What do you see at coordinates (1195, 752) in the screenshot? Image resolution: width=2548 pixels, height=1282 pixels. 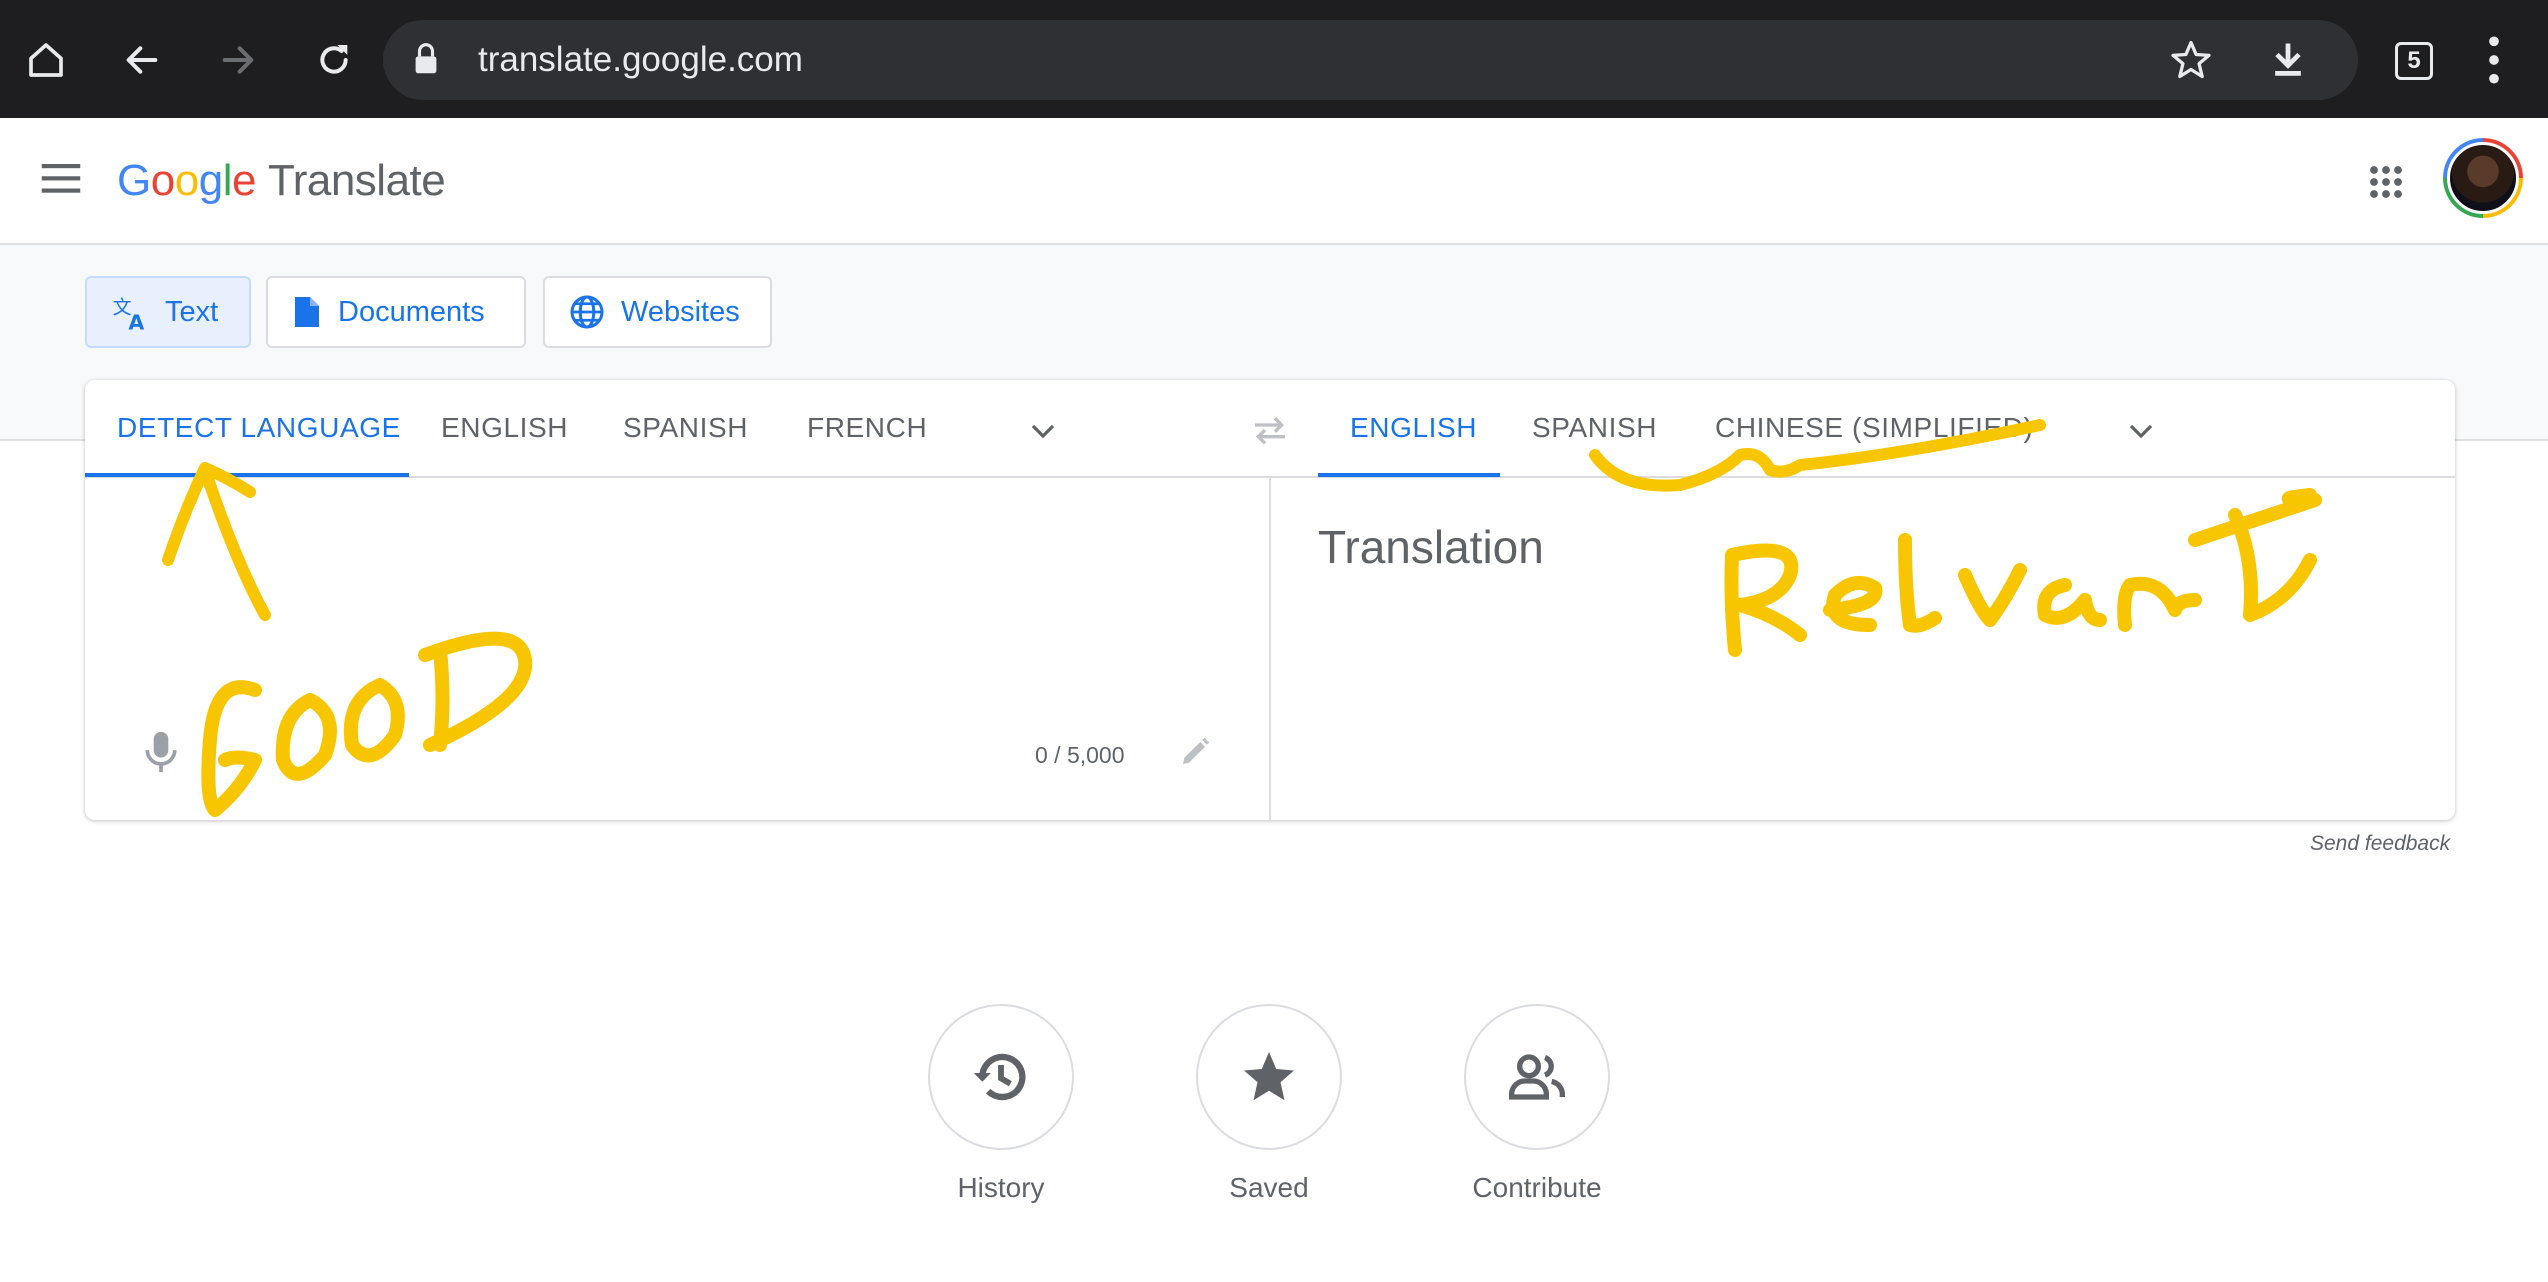 I see `pencil-icon` at bounding box center [1195, 752].